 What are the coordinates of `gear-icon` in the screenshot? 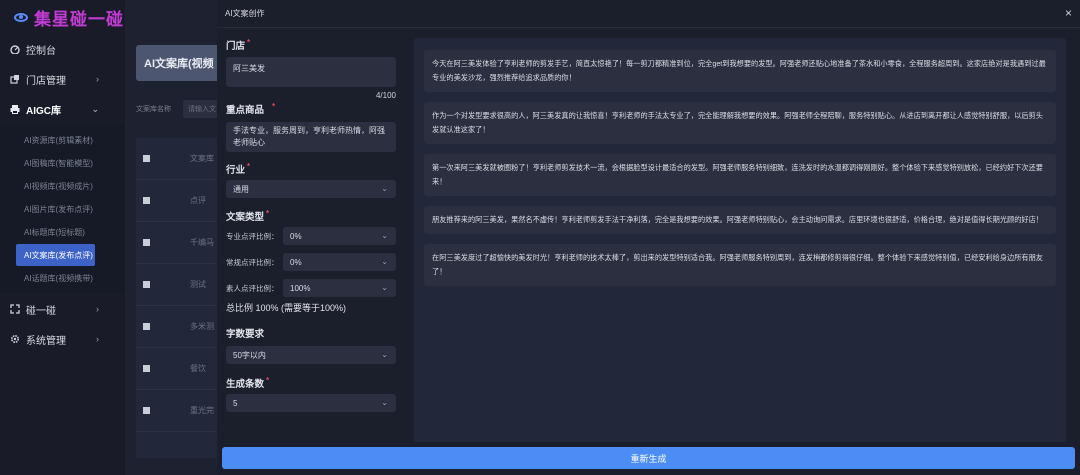 It's located at (15, 339).